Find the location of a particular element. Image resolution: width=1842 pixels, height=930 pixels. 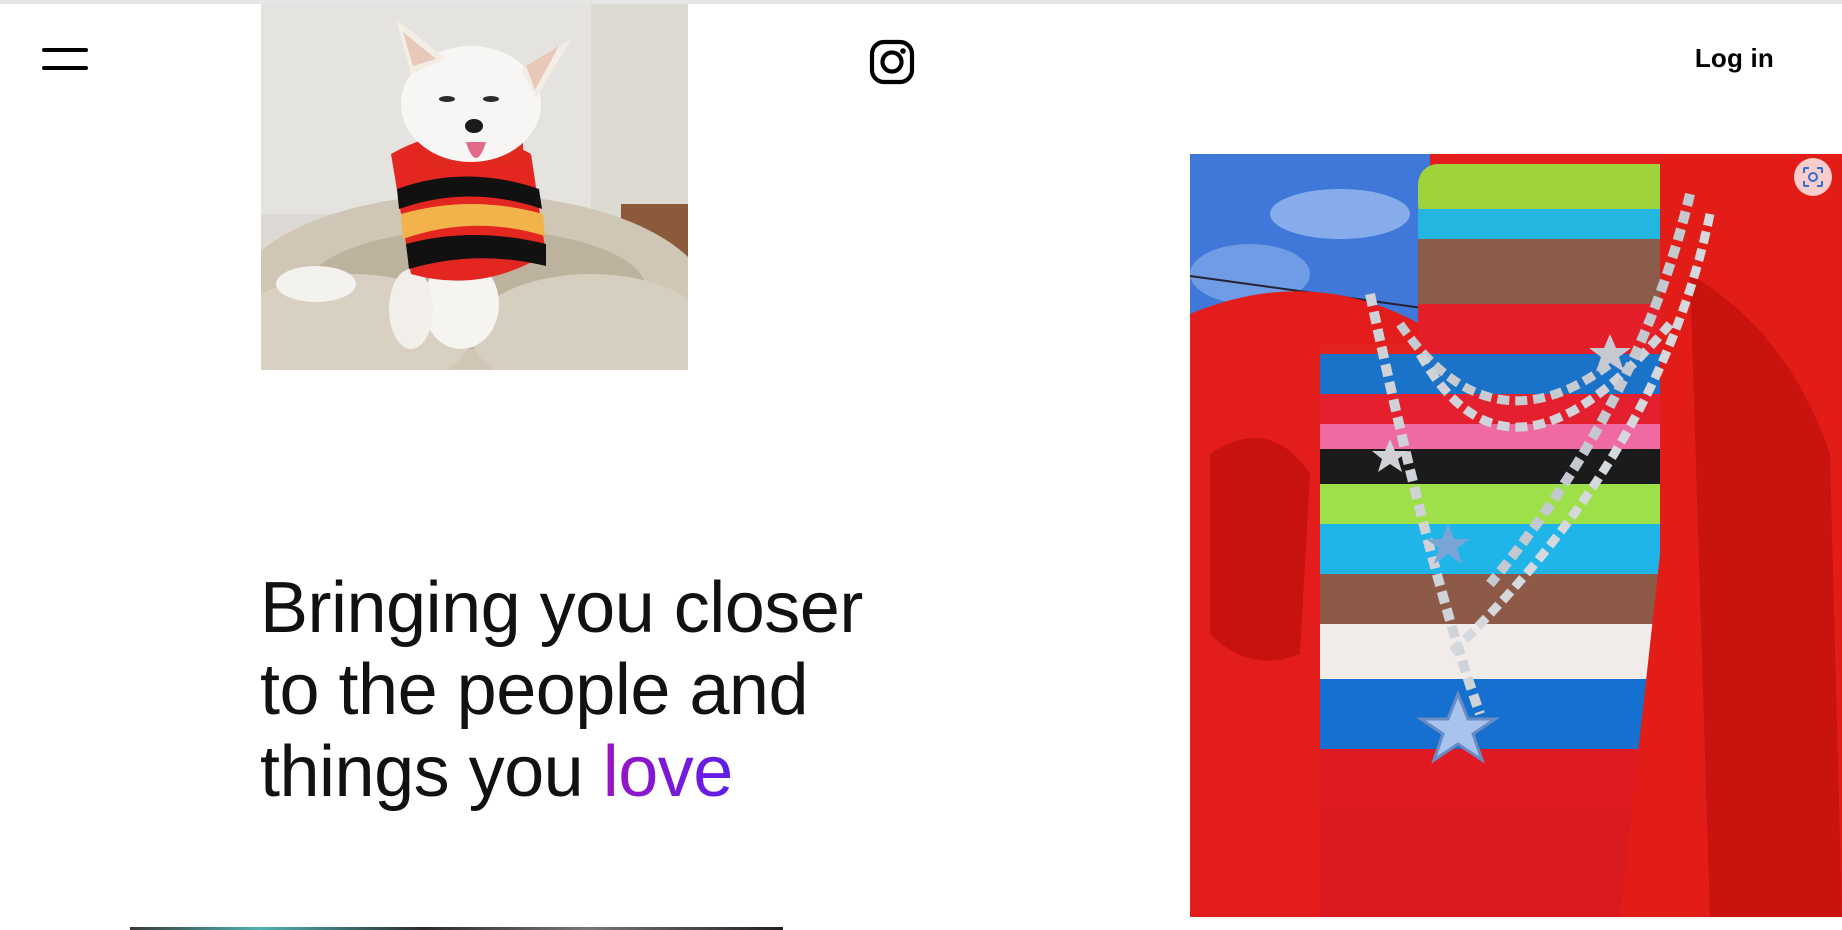

hamburger-menu-icon-bar is located at coordinates (65, 68).